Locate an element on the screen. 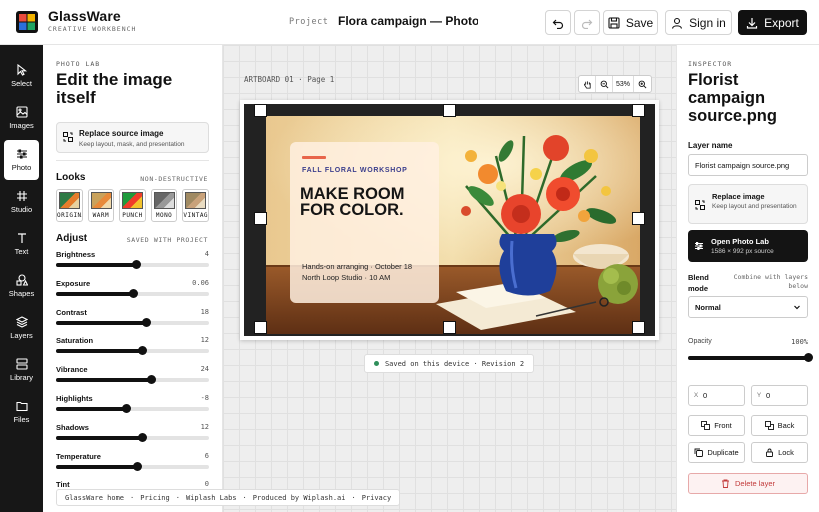  resize-handle-top-left is located at coordinates (260, 110).